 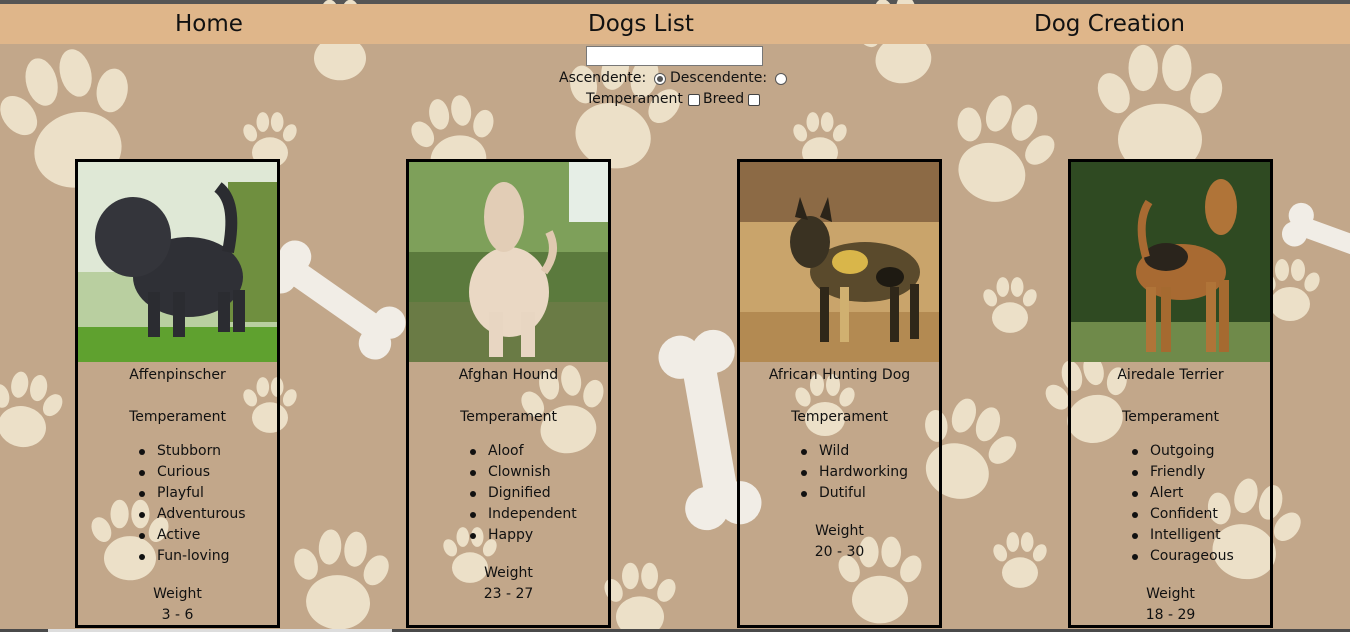 I want to click on temperament-checkbox, so click(x=694, y=100).